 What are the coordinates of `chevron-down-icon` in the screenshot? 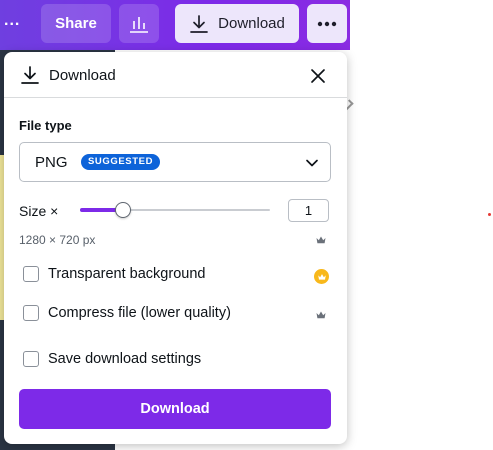 It's located at (312, 163).